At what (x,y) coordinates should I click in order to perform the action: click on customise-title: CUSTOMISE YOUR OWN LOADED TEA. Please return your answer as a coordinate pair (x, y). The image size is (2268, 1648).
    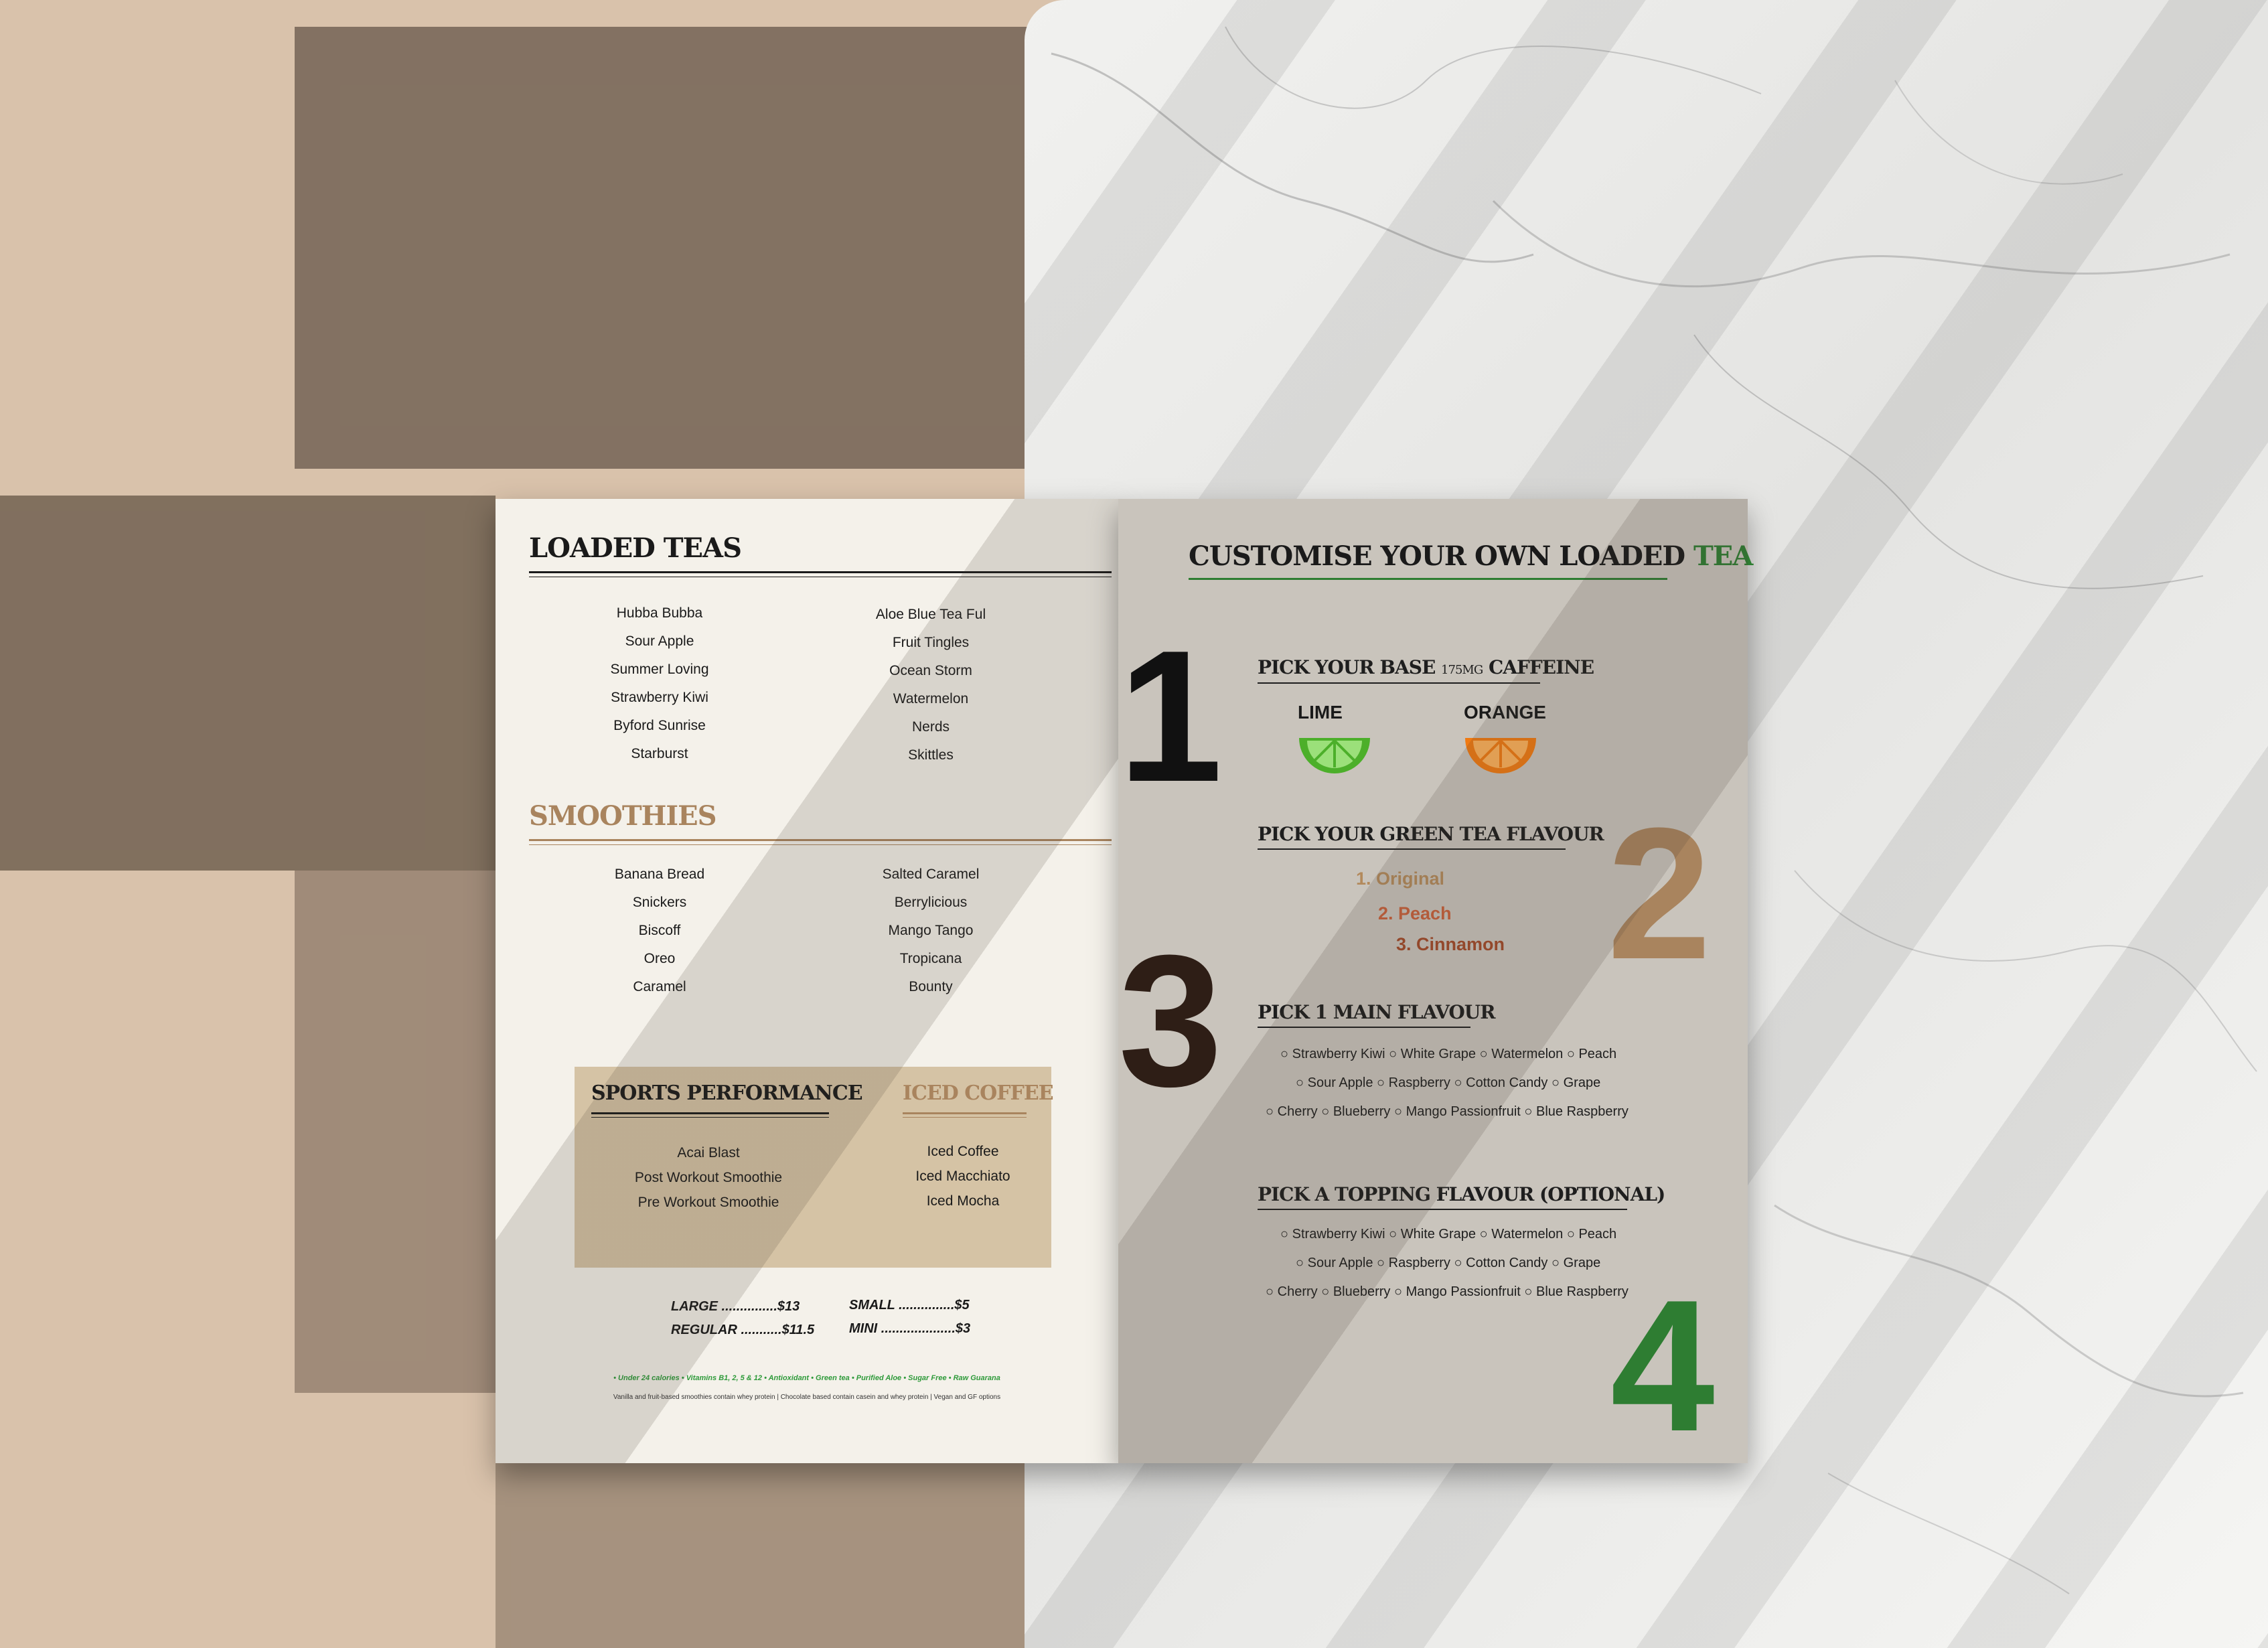
    Looking at the image, I should click on (1471, 556).